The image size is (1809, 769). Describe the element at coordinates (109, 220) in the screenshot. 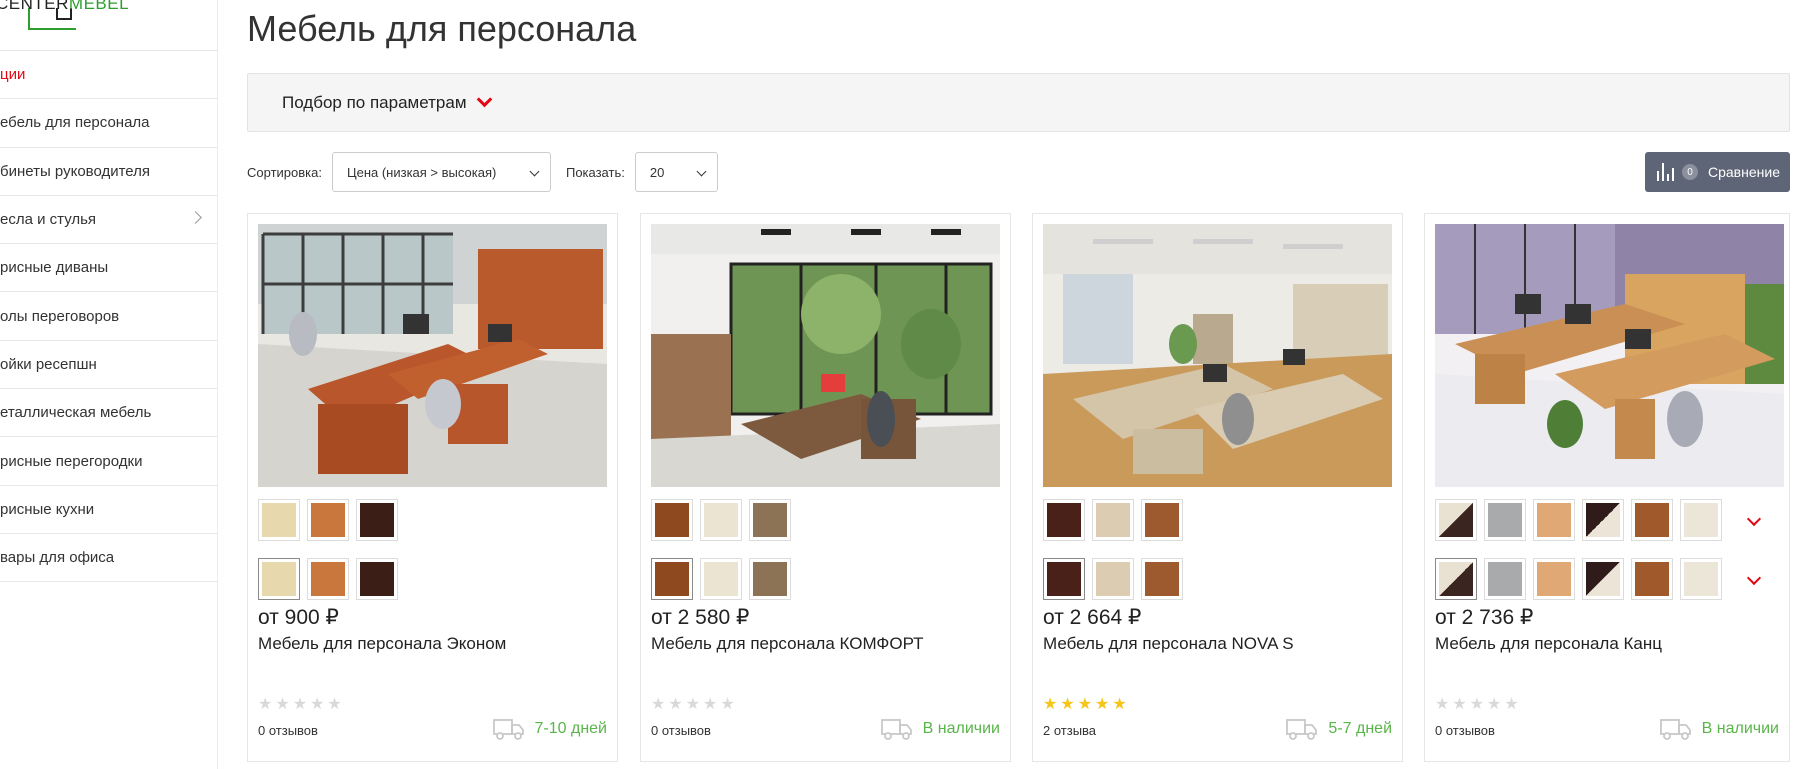

I see `sidebar-item: есла и стулья` at that location.